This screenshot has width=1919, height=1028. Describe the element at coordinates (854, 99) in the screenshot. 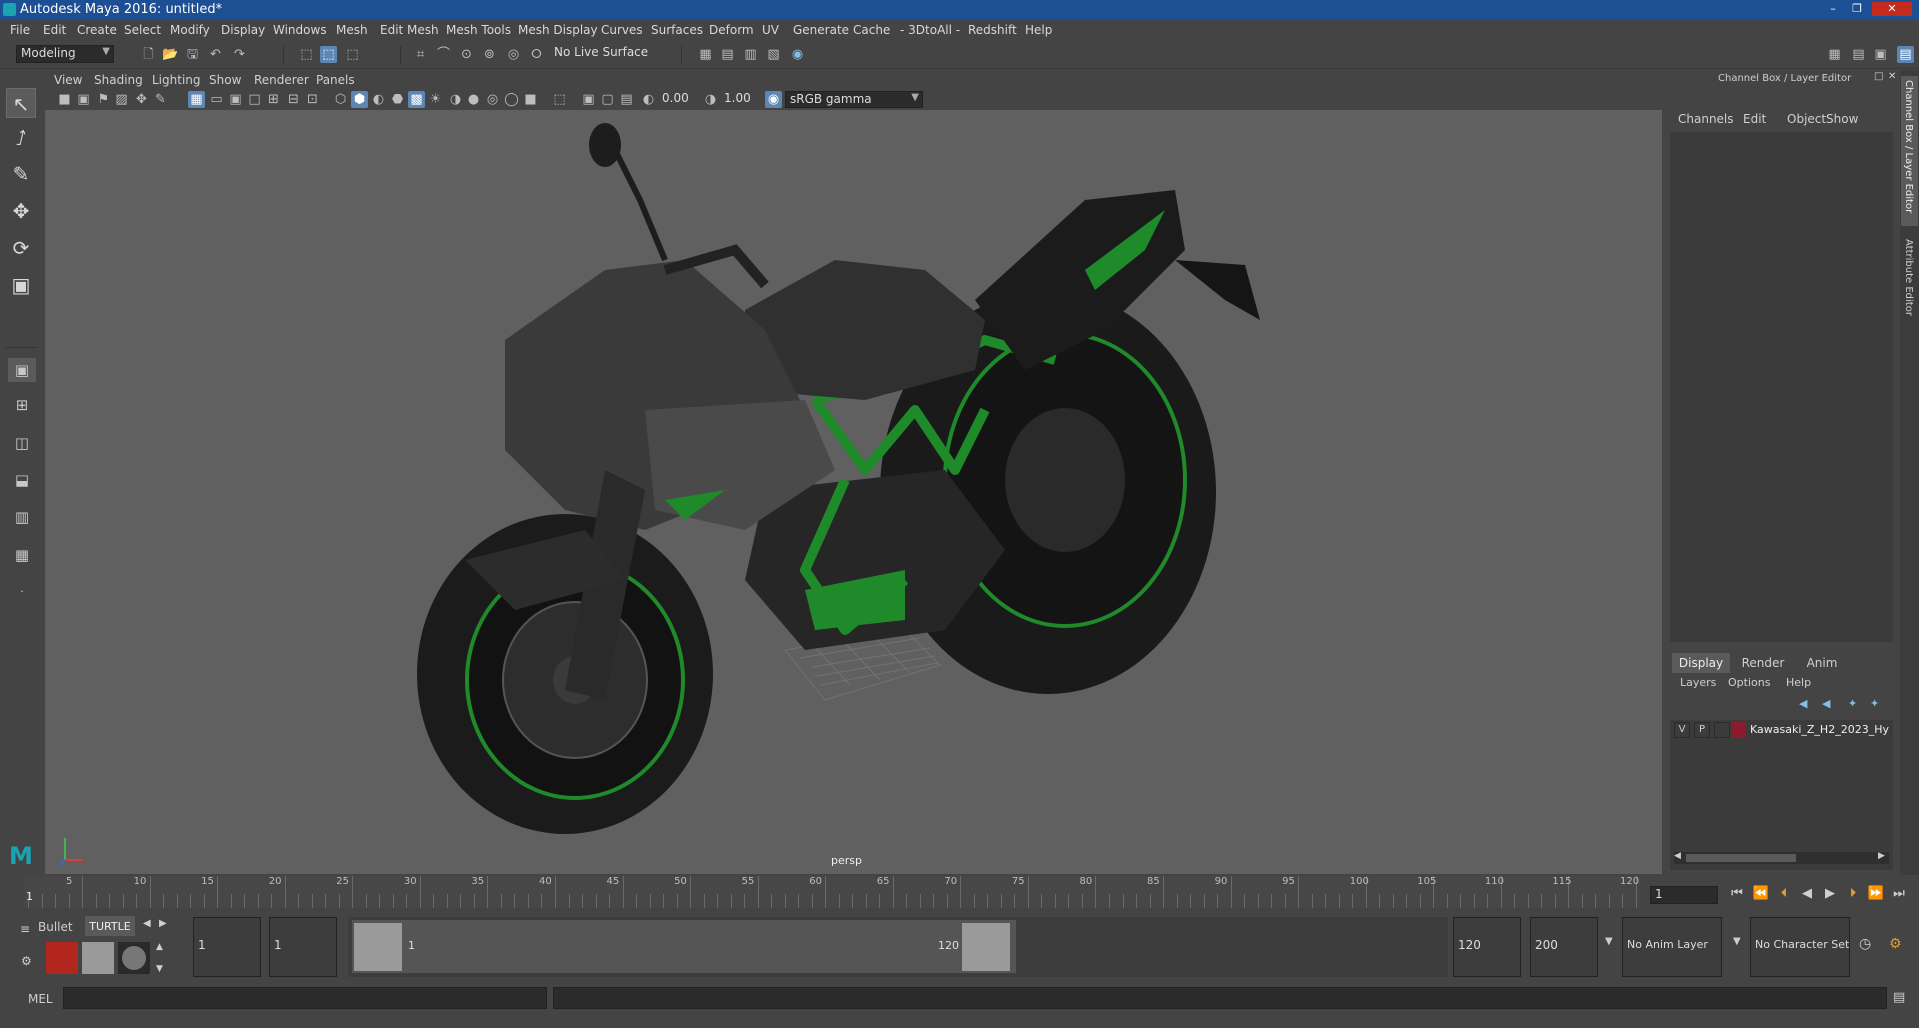

I see `color-space-selector: sRGB gamma ▼` at that location.